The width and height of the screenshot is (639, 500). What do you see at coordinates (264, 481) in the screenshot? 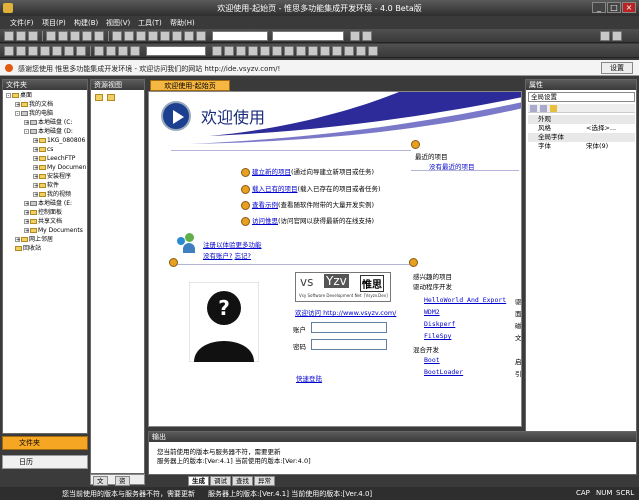
I see `tab-exception: 异常` at bounding box center [264, 481].